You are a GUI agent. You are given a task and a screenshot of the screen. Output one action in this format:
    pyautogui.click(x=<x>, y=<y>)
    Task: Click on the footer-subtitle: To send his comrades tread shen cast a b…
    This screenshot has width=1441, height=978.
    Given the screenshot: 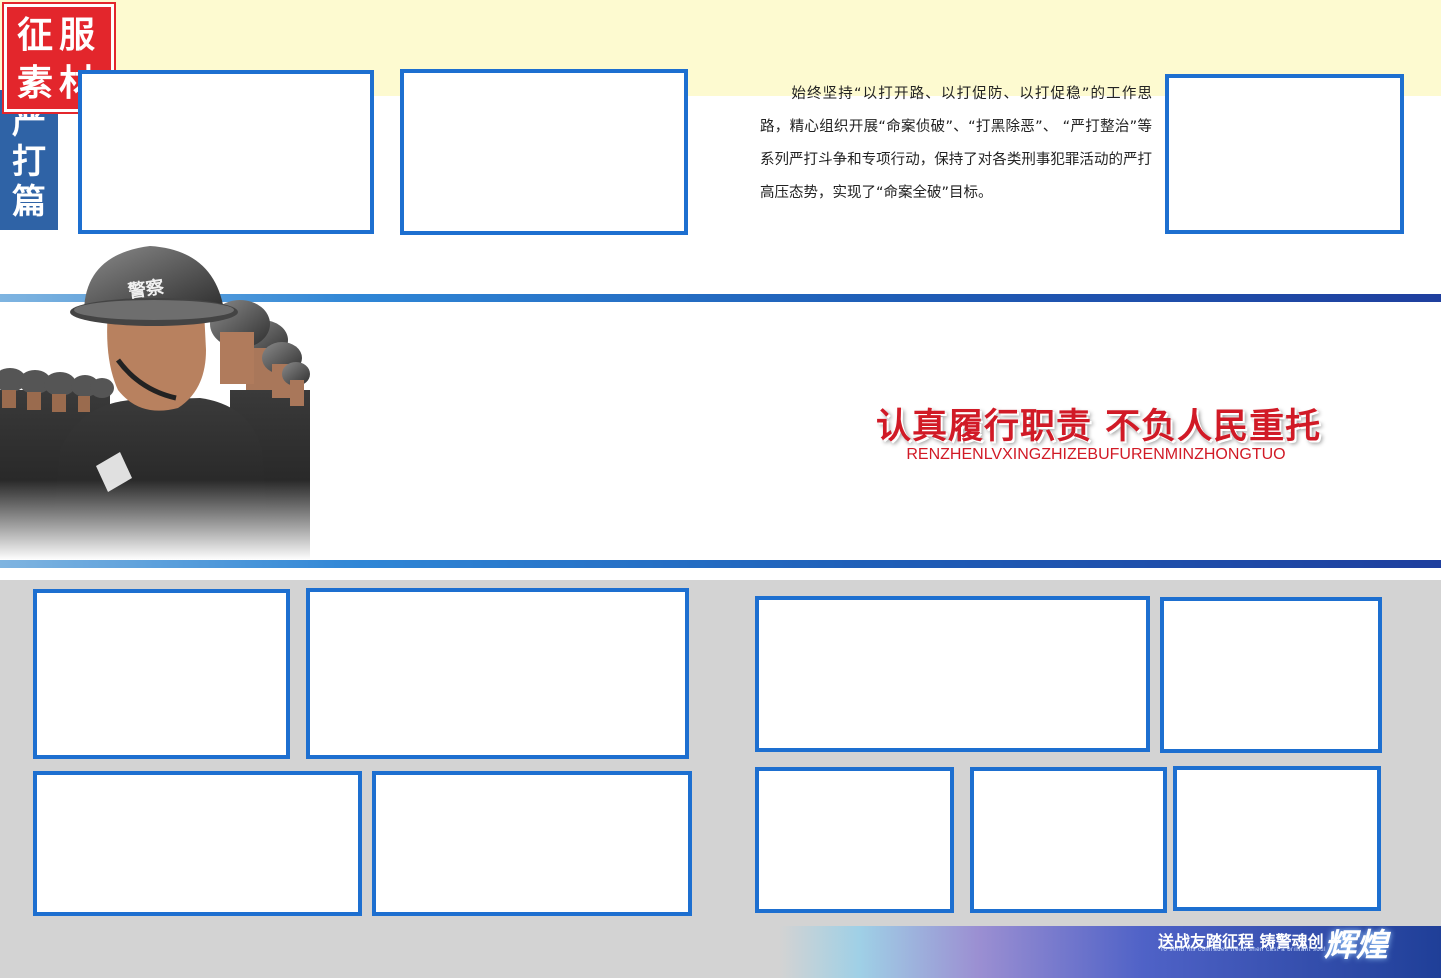 What is the action you would take?
    pyautogui.click(x=1243, y=950)
    